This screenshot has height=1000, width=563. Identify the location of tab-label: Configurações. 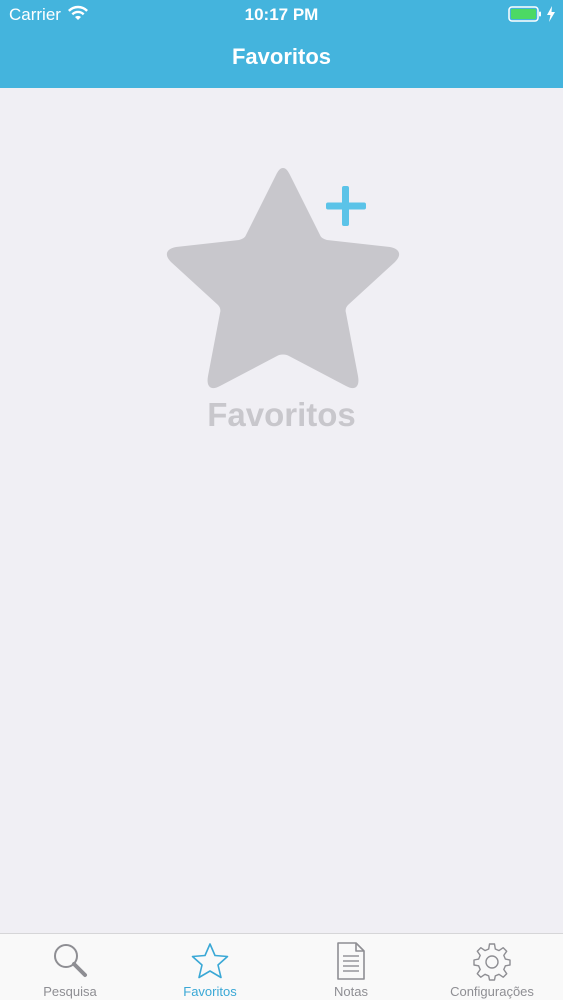
(492, 991).